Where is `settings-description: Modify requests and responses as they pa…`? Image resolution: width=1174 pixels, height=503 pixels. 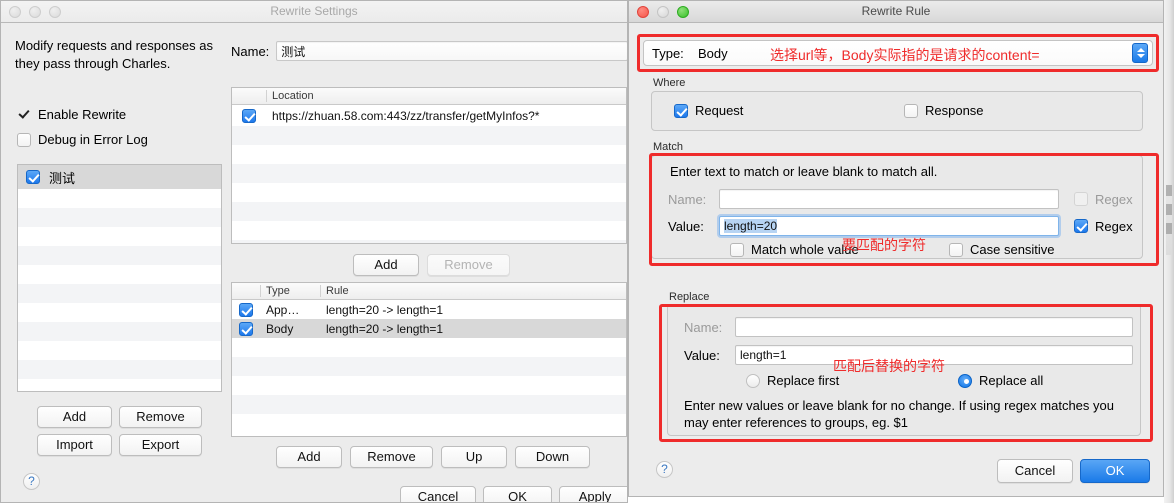 settings-description: Modify requests and responses as they pa… is located at coordinates (119, 55).